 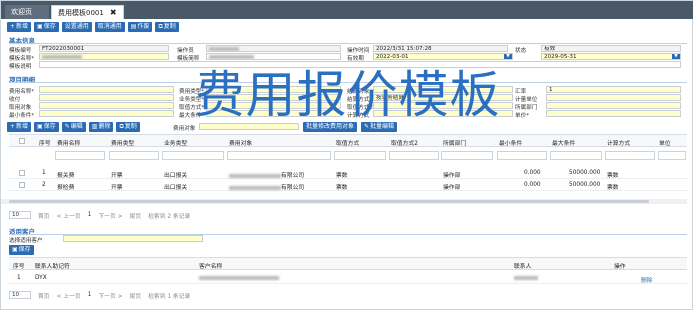 What do you see at coordinates (522, 265) in the screenshot?
I see `col-header: 联系人` at bounding box center [522, 265].